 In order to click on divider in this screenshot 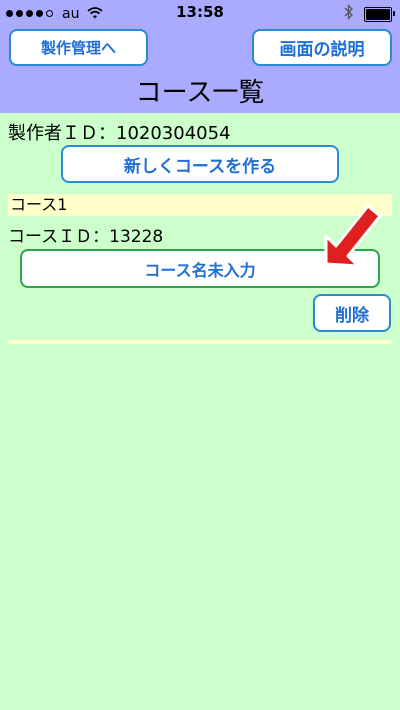, I will do `click(200, 342)`.